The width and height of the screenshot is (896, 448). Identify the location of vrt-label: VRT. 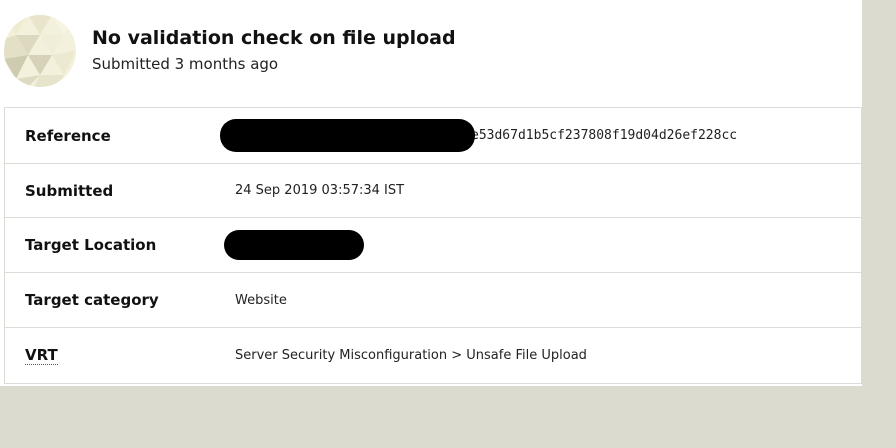
(41, 355).